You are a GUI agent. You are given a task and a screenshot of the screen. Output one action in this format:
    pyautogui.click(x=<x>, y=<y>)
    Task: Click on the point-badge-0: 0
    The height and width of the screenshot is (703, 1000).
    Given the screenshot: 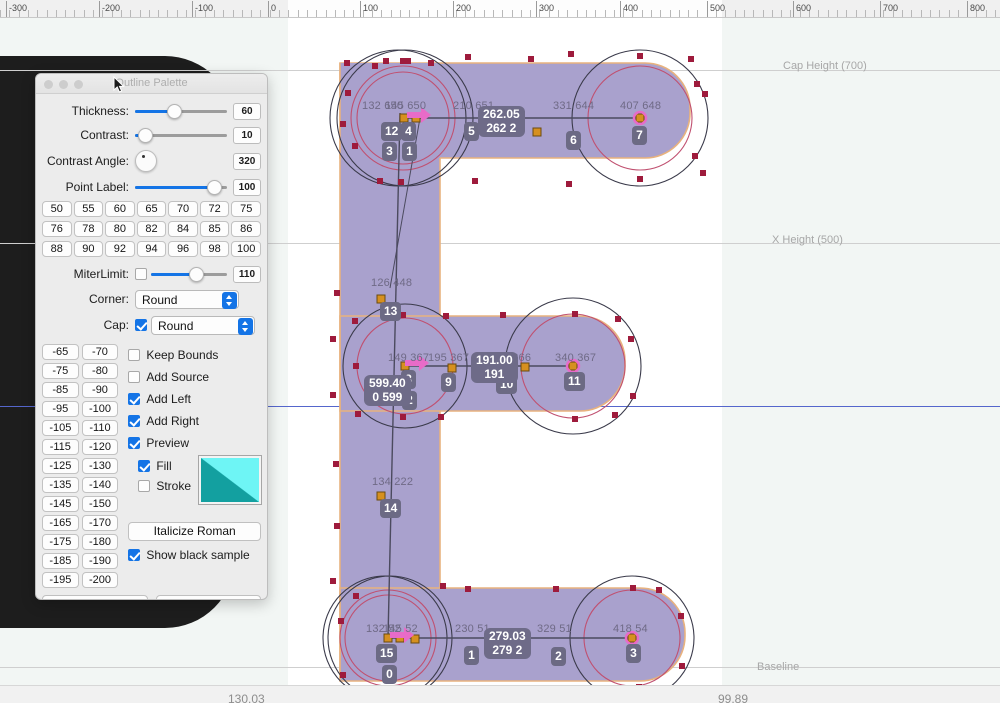 What is the action you would take?
    pyautogui.click(x=389, y=674)
    